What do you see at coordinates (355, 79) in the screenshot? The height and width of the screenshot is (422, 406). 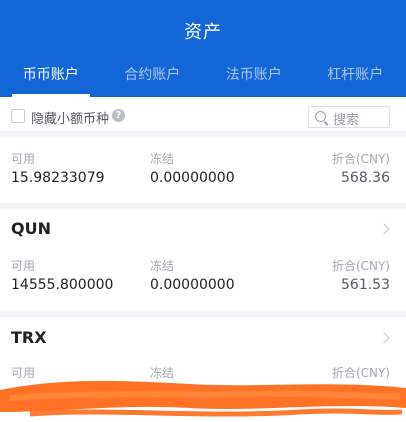 I see `tab-margin-account: 杠杆账户` at bounding box center [355, 79].